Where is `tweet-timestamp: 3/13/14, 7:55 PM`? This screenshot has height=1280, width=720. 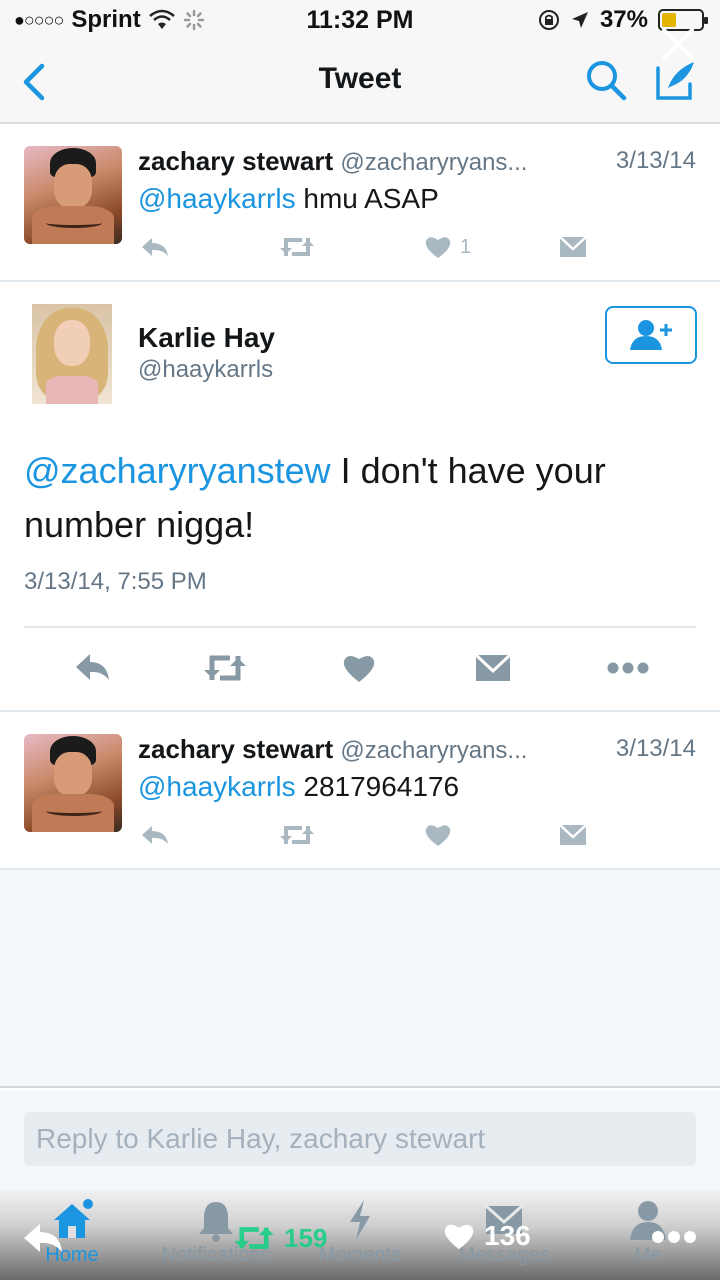
tweet-timestamp: 3/13/14, 7:55 PM is located at coordinates (115, 581).